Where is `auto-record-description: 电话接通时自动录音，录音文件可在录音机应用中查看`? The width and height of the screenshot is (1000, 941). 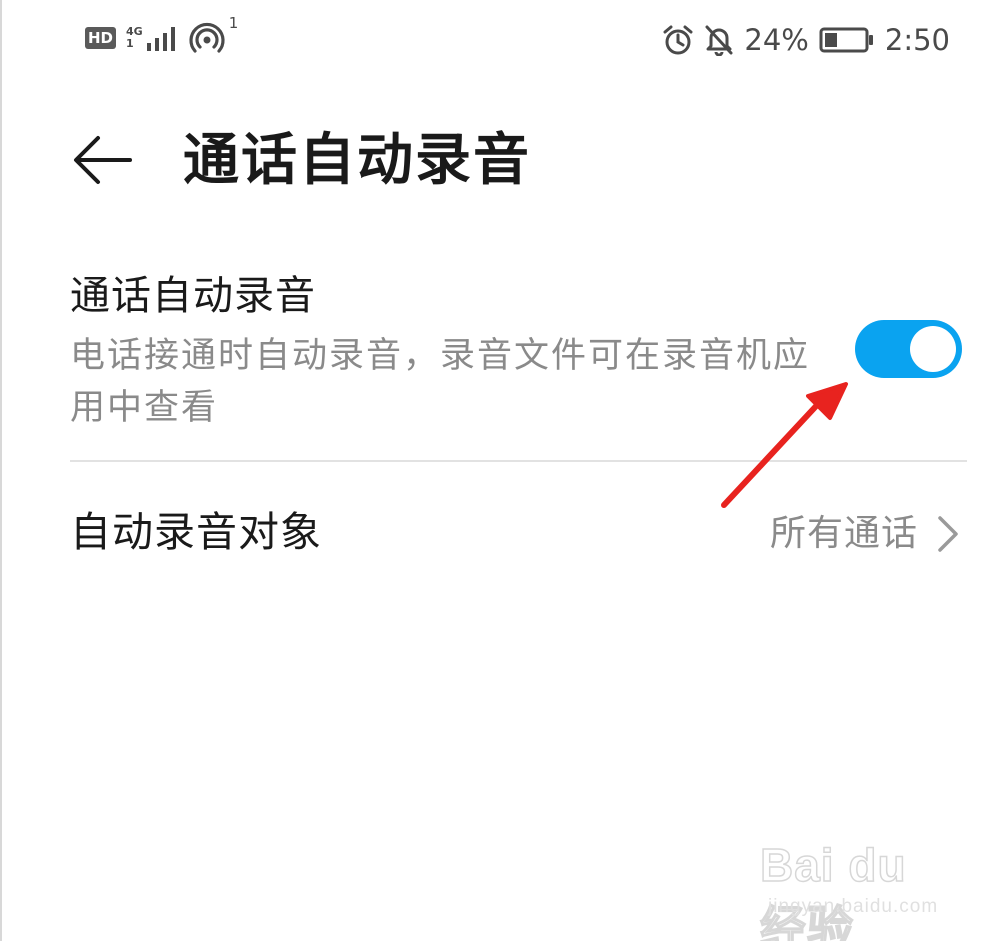 auto-record-description: 电话接通时自动录音，录音文件可在录音机应用中查看 is located at coordinates (440, 382).